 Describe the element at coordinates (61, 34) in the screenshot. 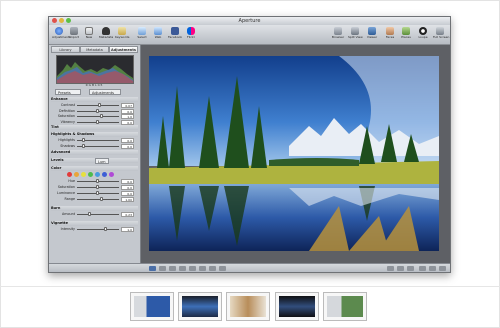

I see `toolbar-button-inspector: Adjustments` at that location.